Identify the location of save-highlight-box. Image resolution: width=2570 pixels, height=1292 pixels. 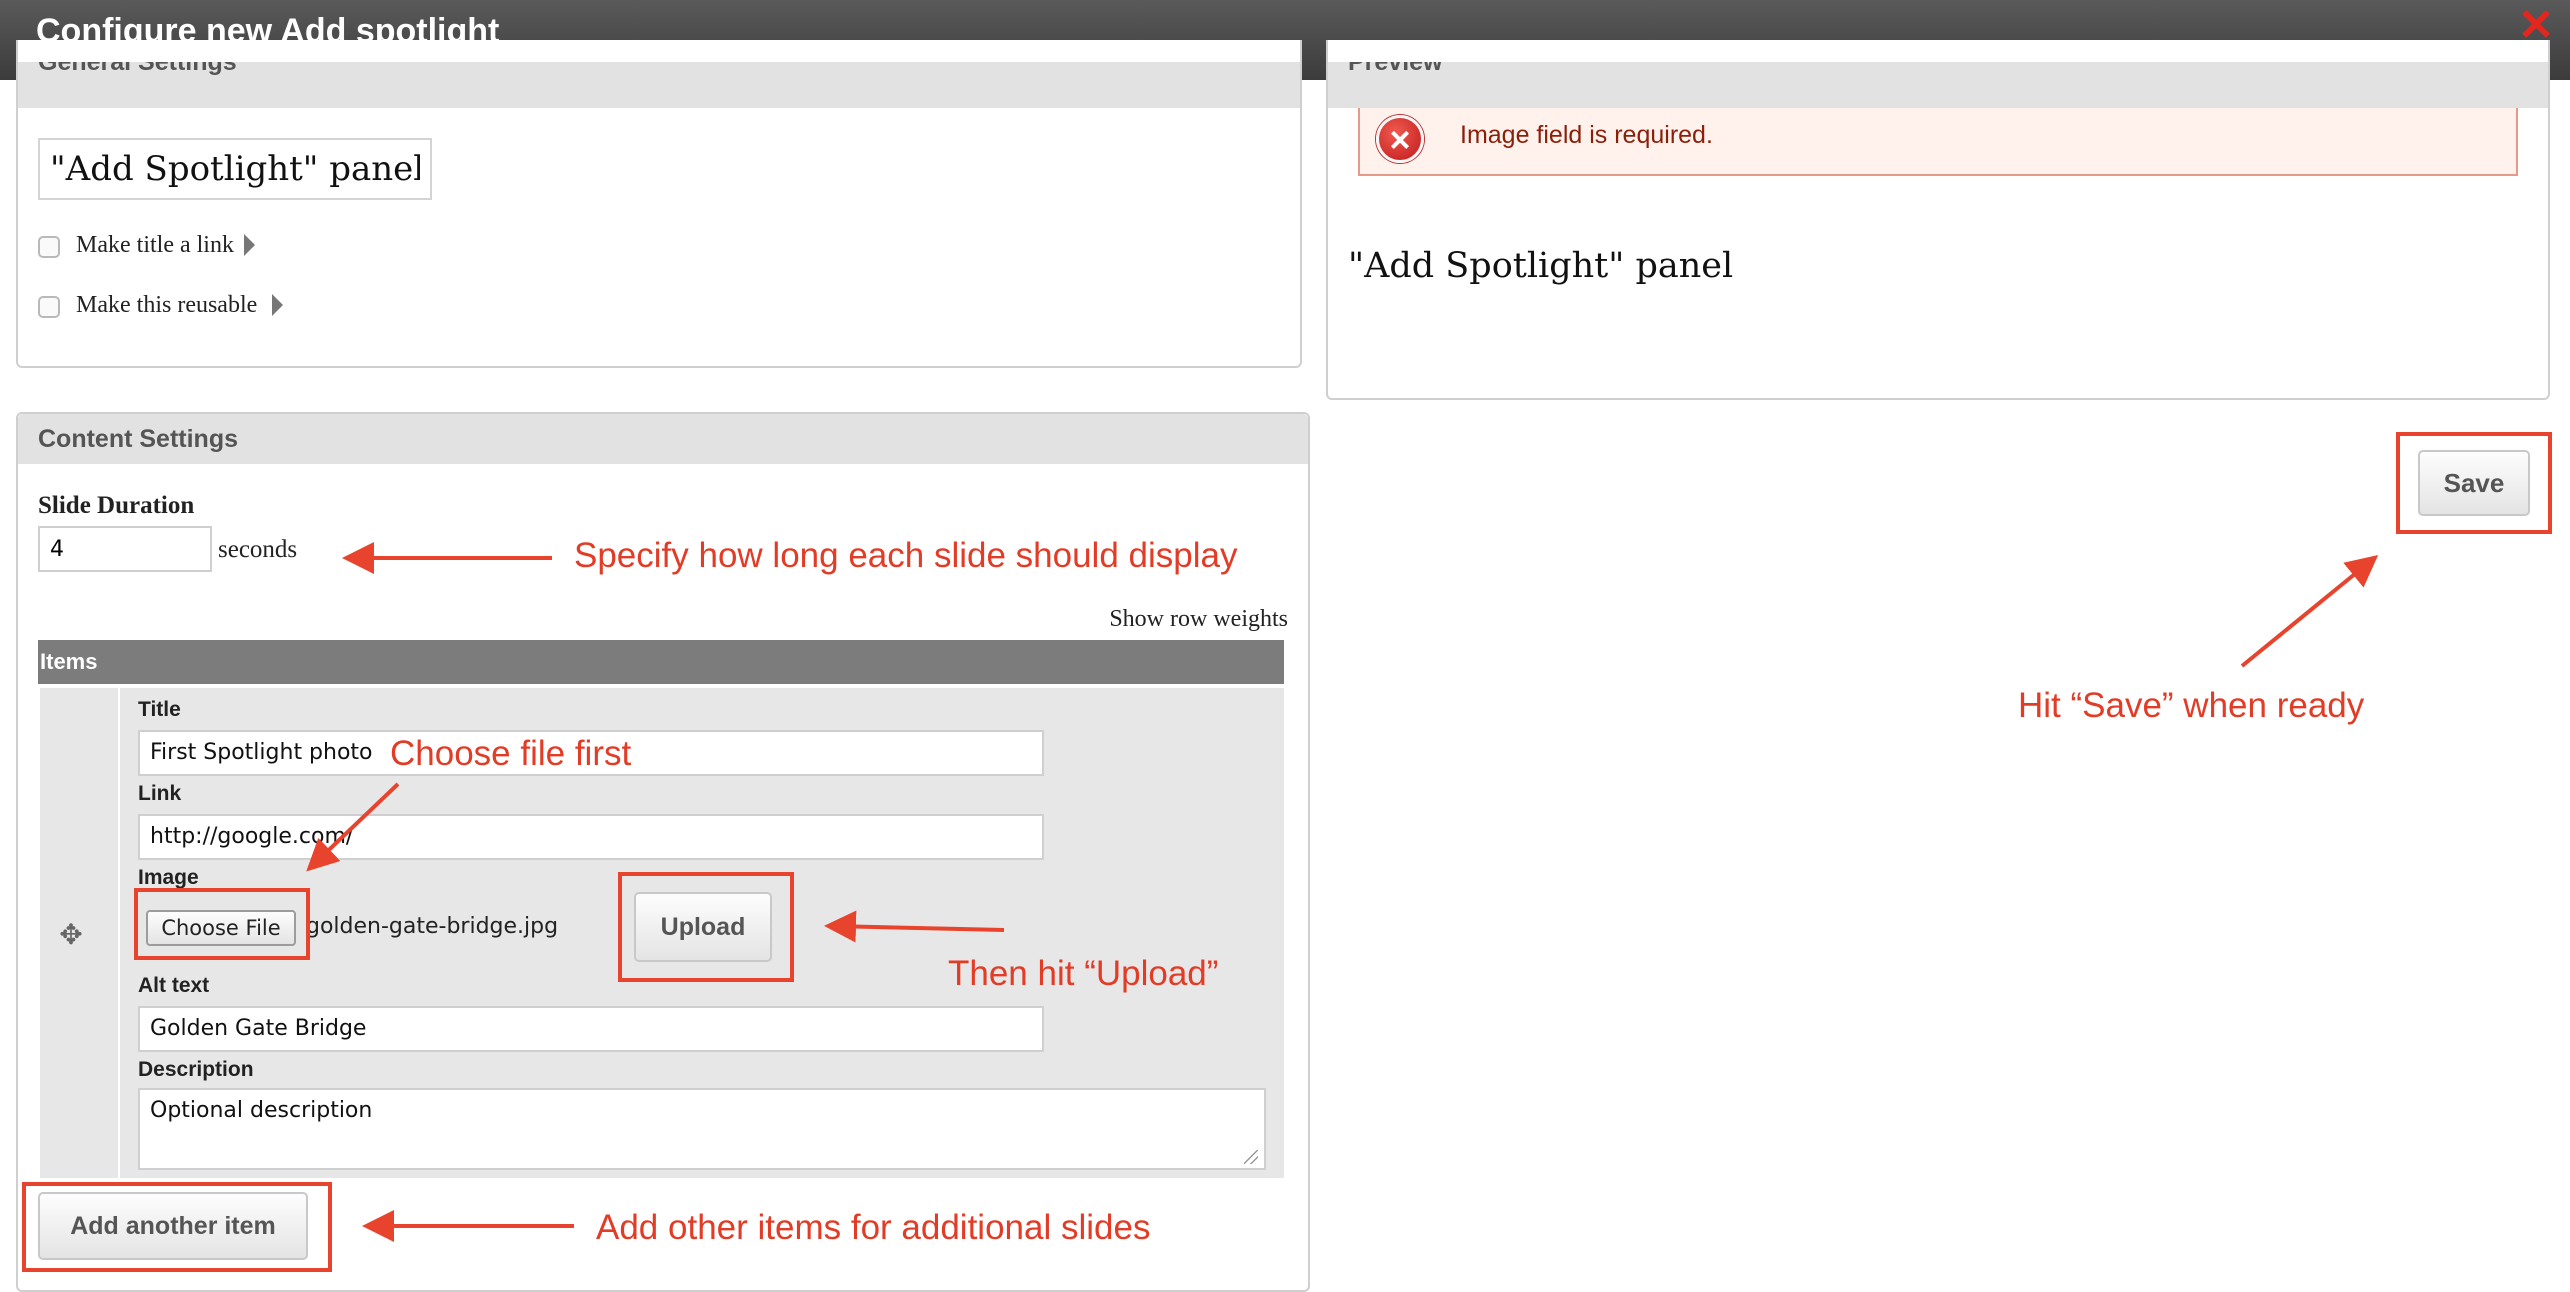
(2474, 483).